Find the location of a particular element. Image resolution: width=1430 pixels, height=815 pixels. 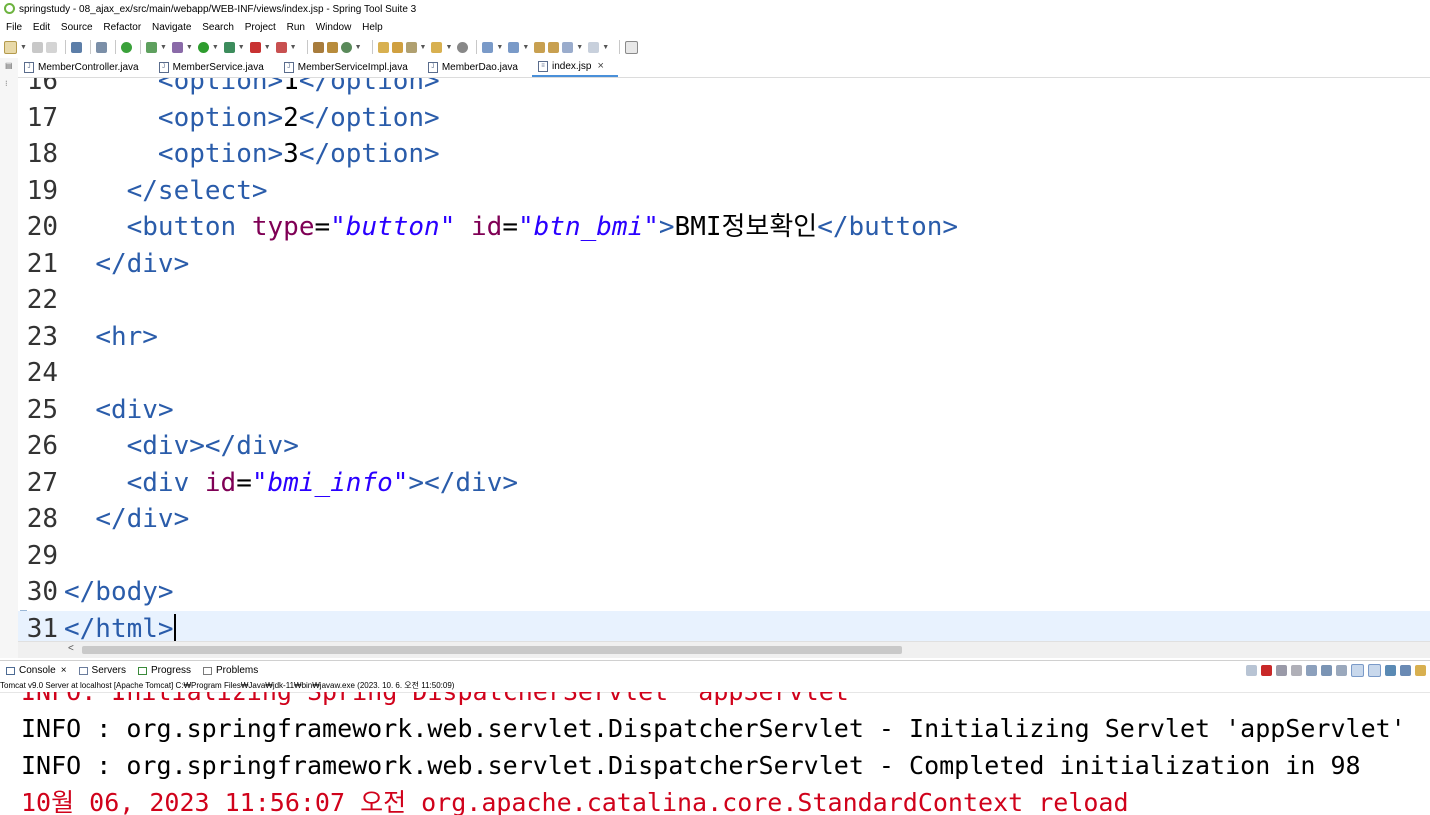

code-line: 17 <option>2</option> is located at coordinates (724, 118).